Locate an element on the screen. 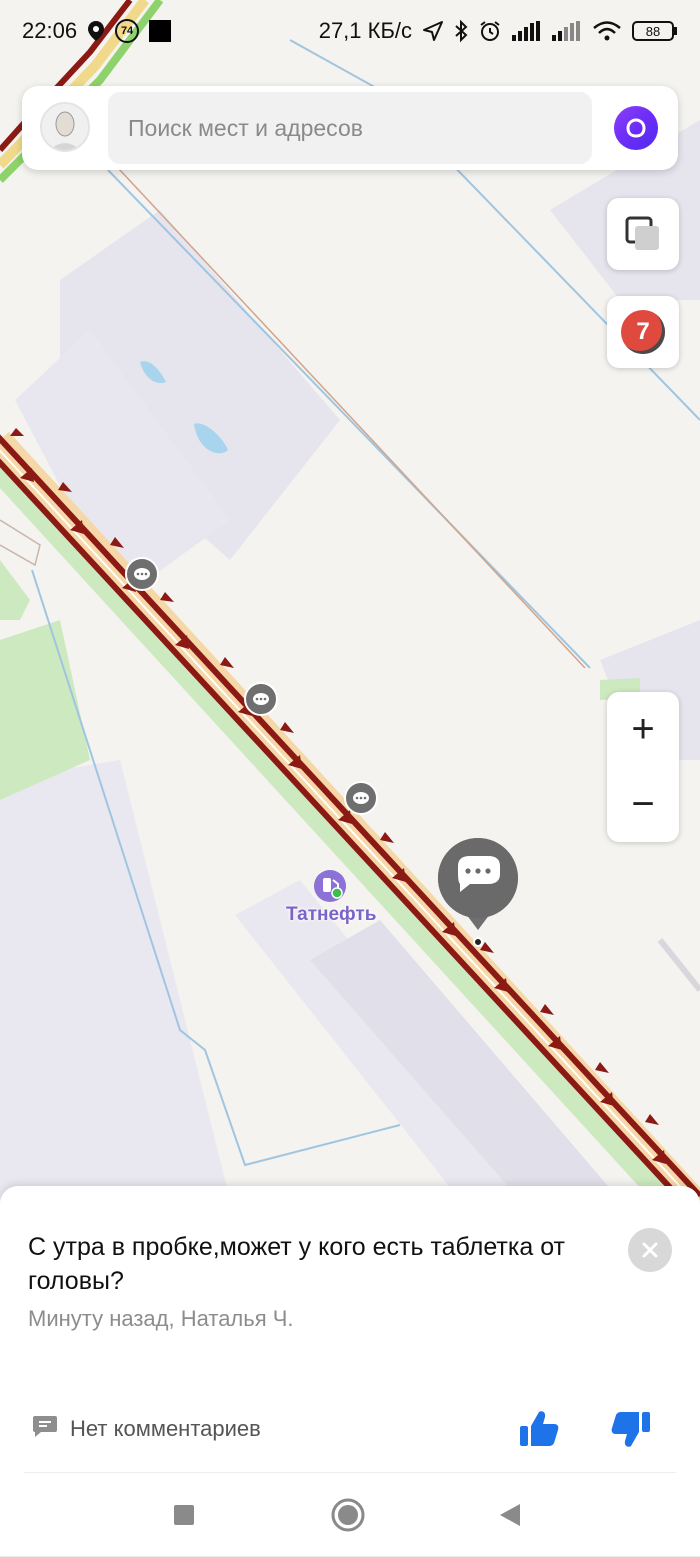  traffic-level-badge: 7 is located at coordinates (643, 332).